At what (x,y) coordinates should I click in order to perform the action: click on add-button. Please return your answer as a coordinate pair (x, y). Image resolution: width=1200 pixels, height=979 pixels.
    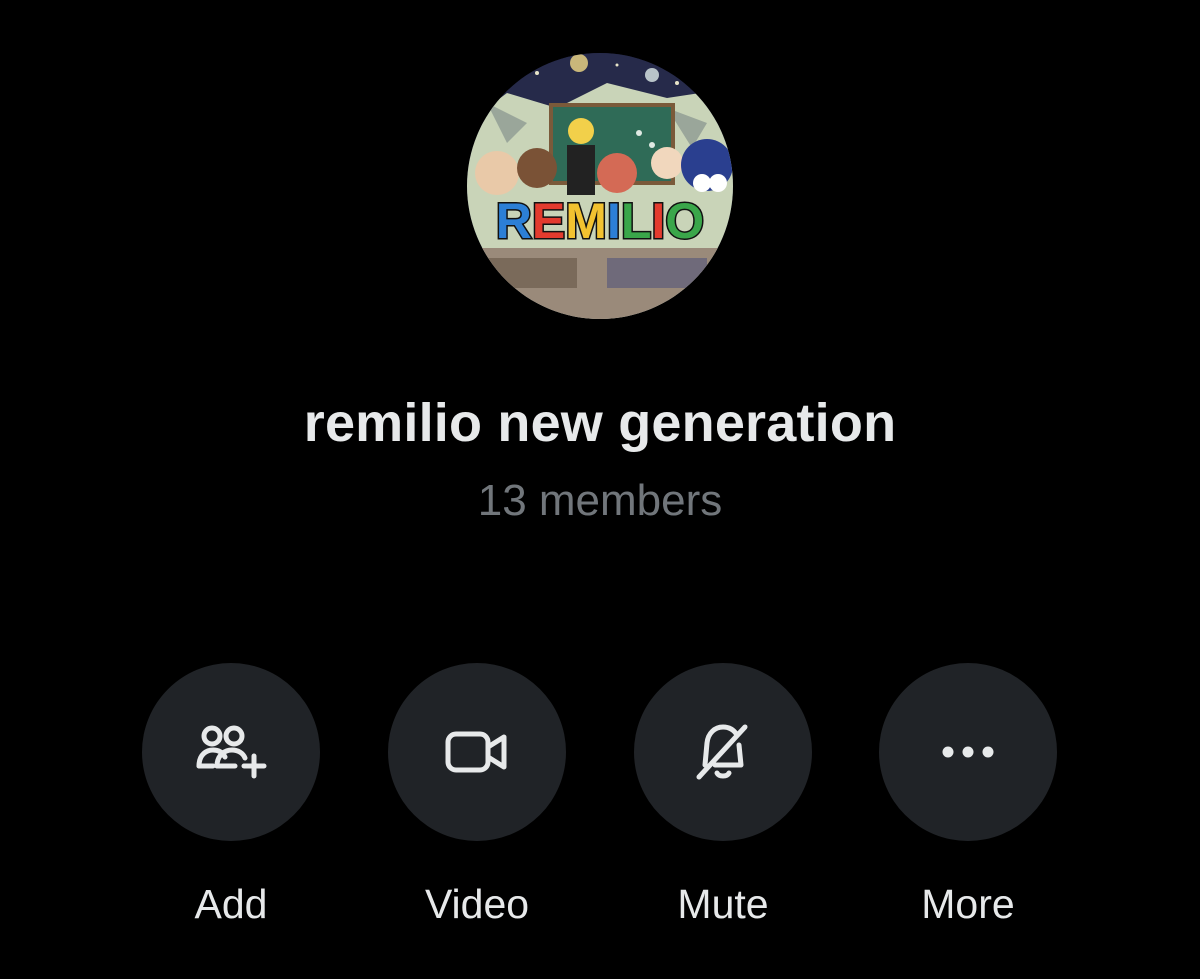
    Looking at the image, I should click on (231, 752).